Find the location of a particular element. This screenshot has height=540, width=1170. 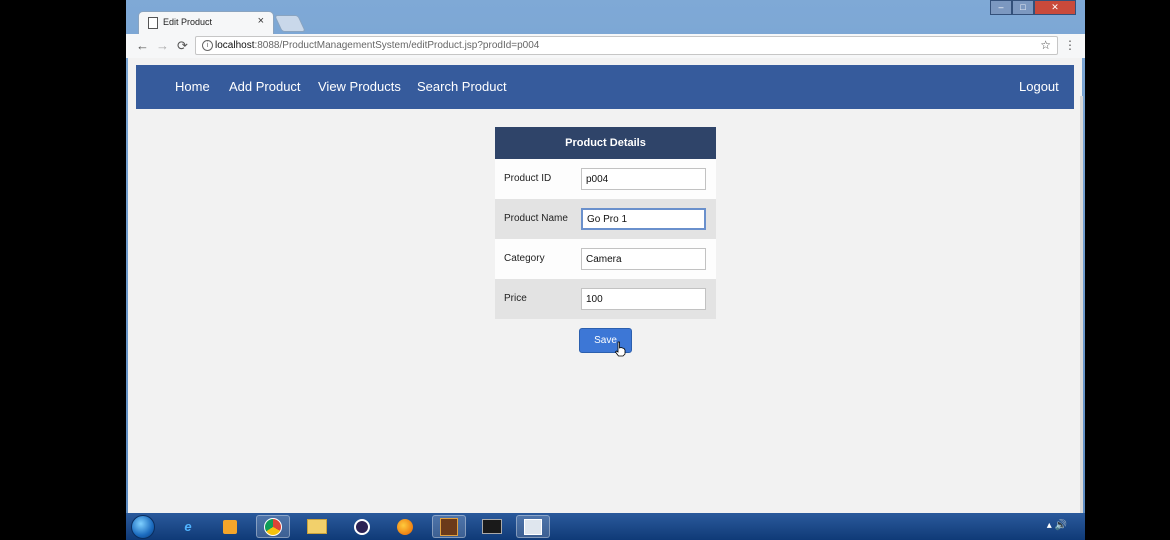

category-row: Category is located at coordinates (605, 259).